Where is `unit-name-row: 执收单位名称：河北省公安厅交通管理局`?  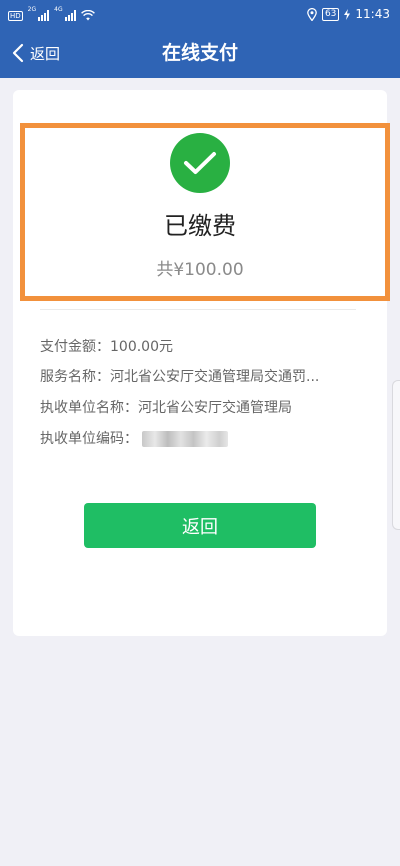
unit-name-row: 执收单位名称：河北省公安厅交通管理局 is located at coordinates (198, 407).